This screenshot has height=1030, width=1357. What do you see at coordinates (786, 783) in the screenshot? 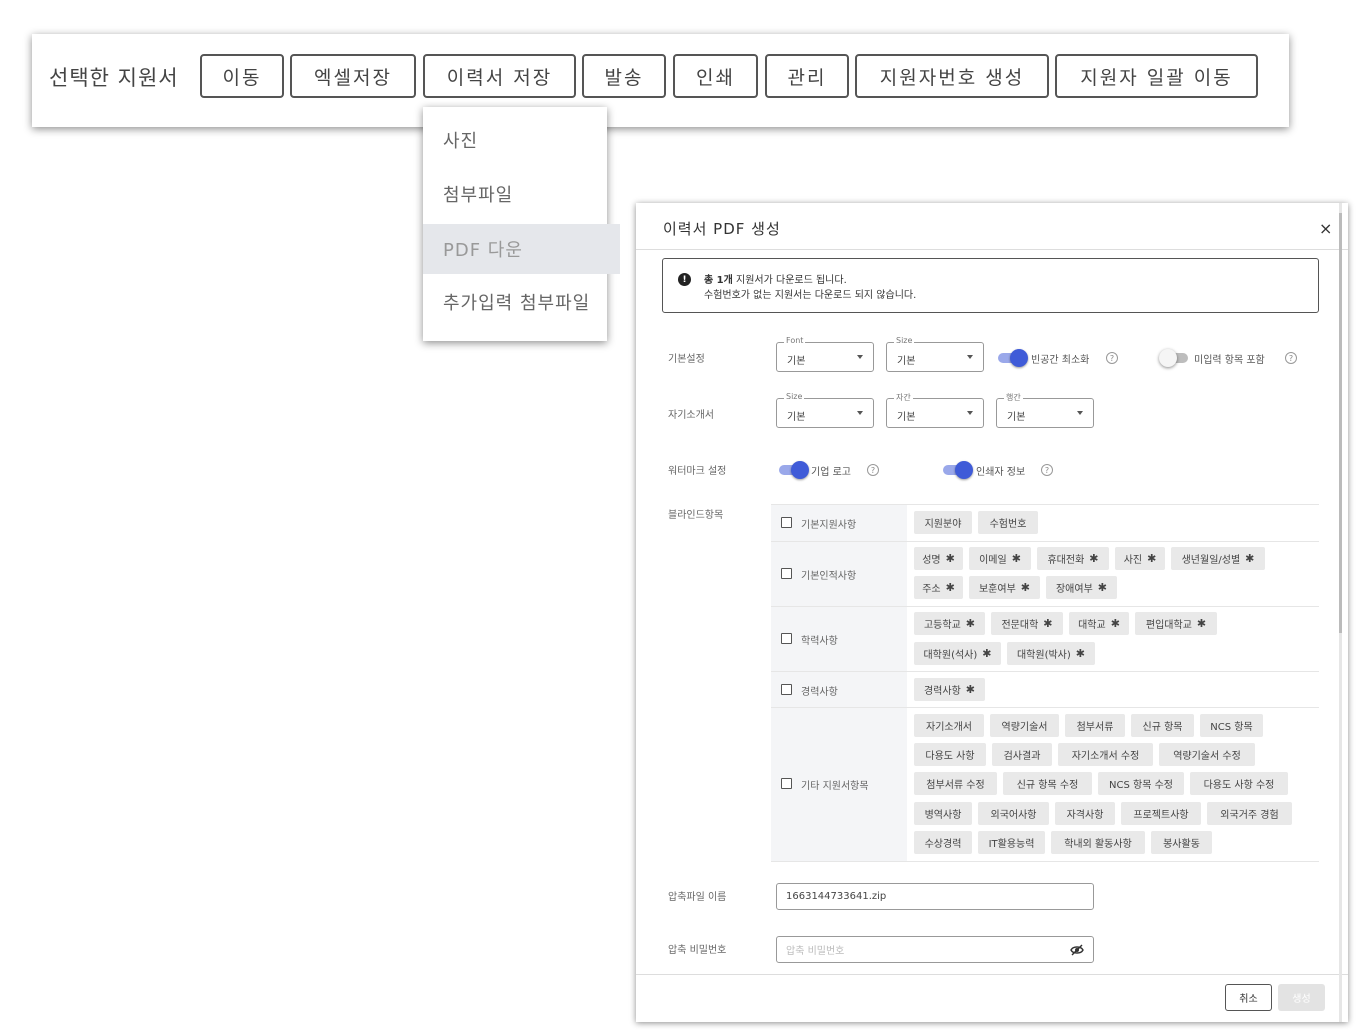
I see `checkbox-other-items` at bounding box center [786, 783].